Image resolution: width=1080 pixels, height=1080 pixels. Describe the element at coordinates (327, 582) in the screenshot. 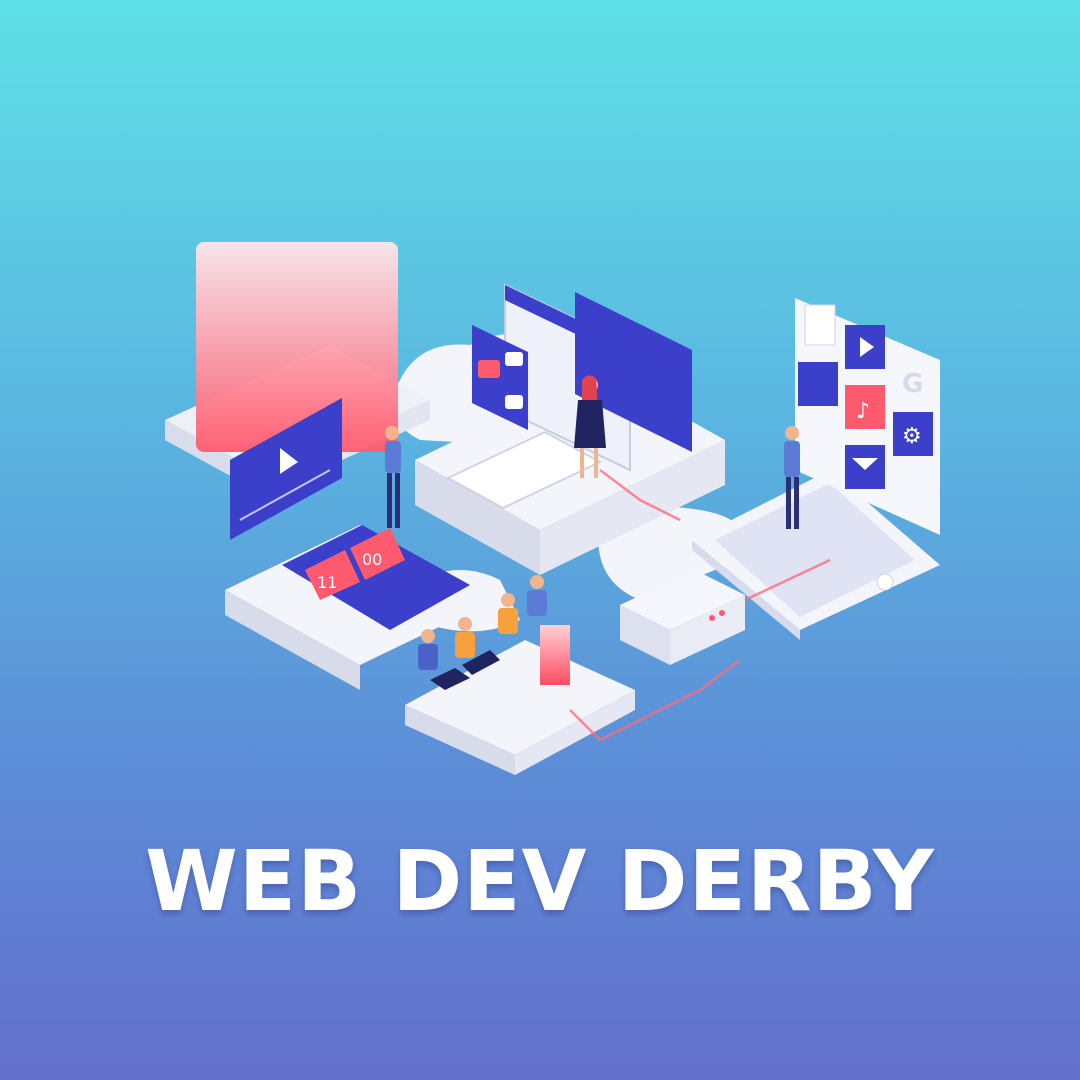

I see `timer-hours: 11` at that location.